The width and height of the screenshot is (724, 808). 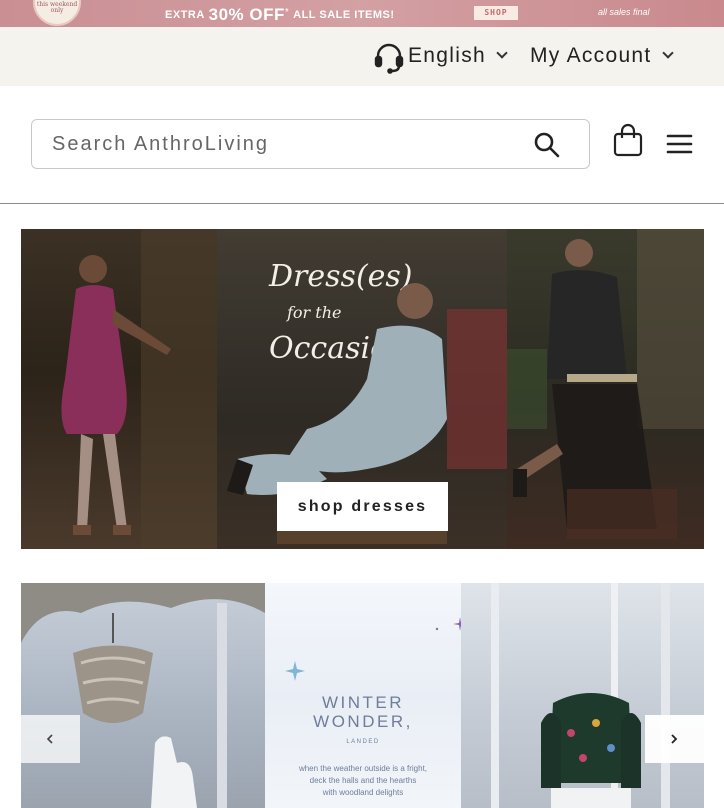 I want to click on model-figure-left, so click(x=139, y=389).